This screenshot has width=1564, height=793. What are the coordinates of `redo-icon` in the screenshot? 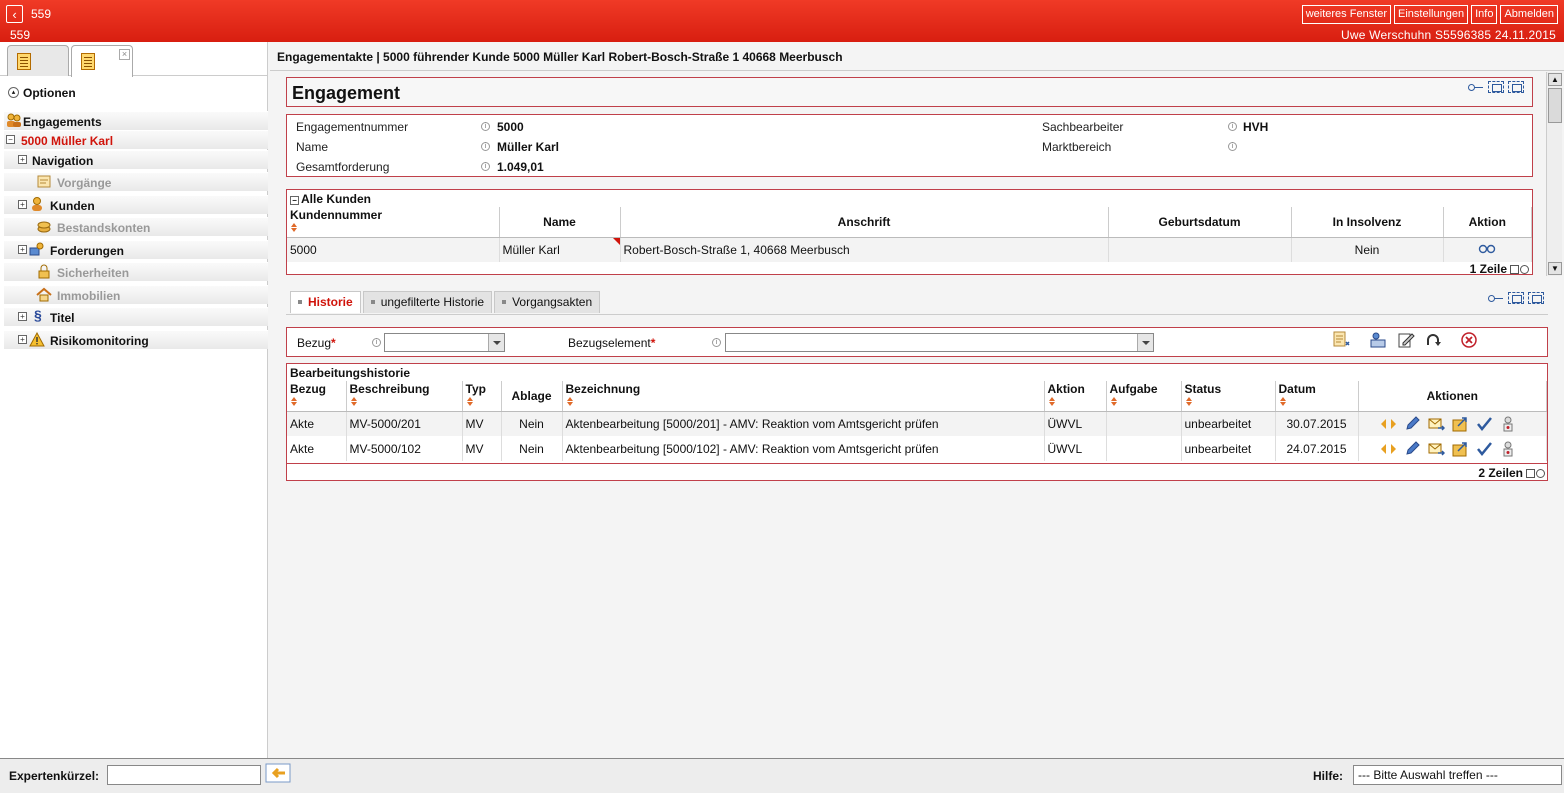 It's located at (1434, 340).